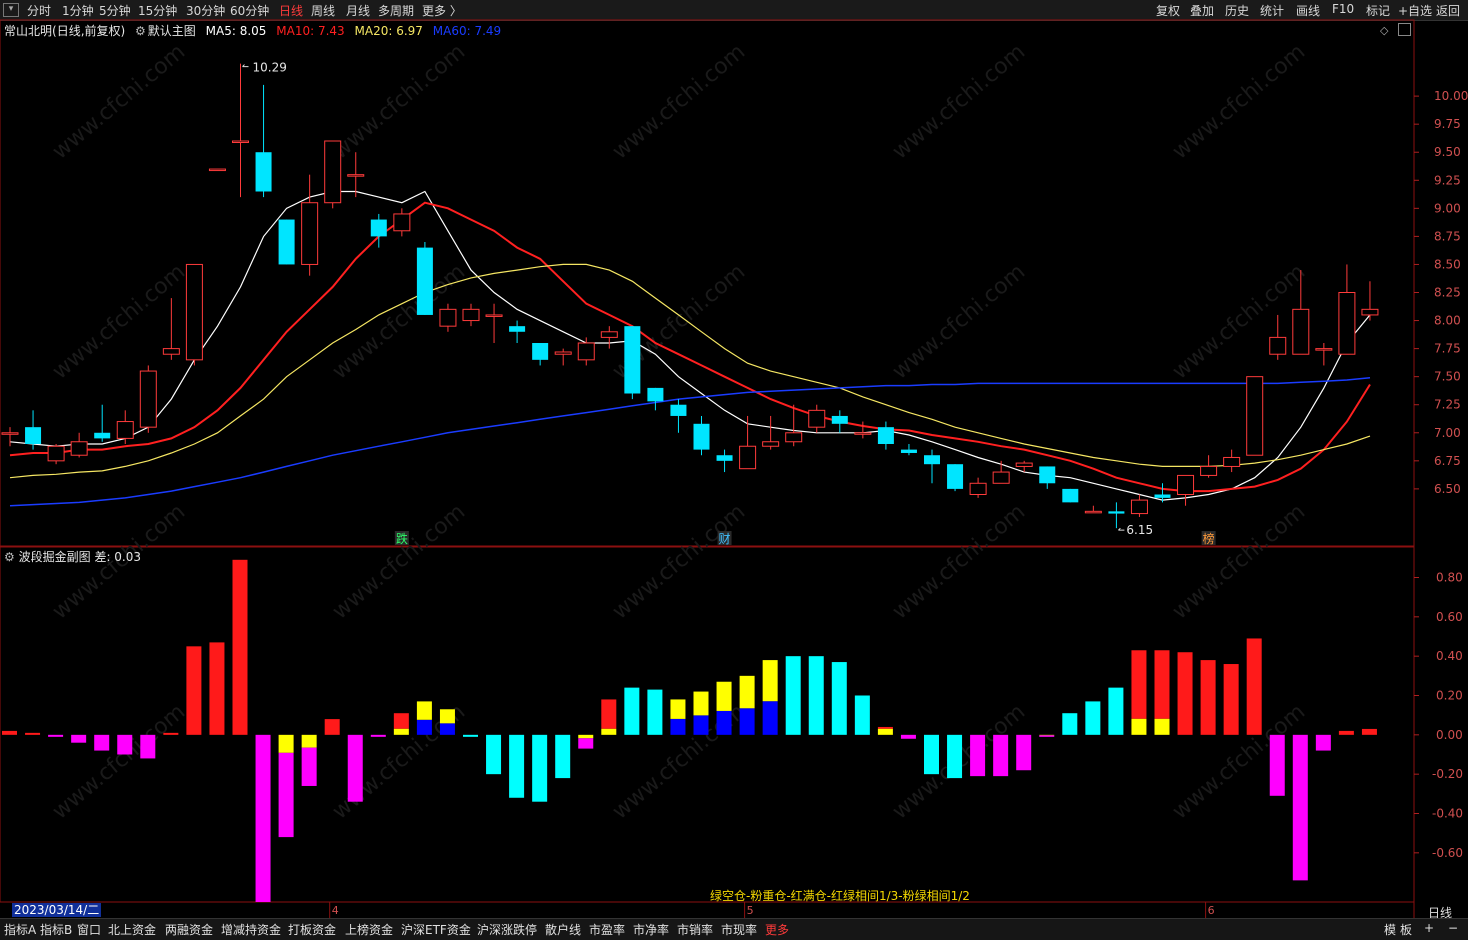  What do you see at coordinates (1447, 377) in the screenshot?
I see `price-tick-label: 7.50` at bounding box center [1447, 377].